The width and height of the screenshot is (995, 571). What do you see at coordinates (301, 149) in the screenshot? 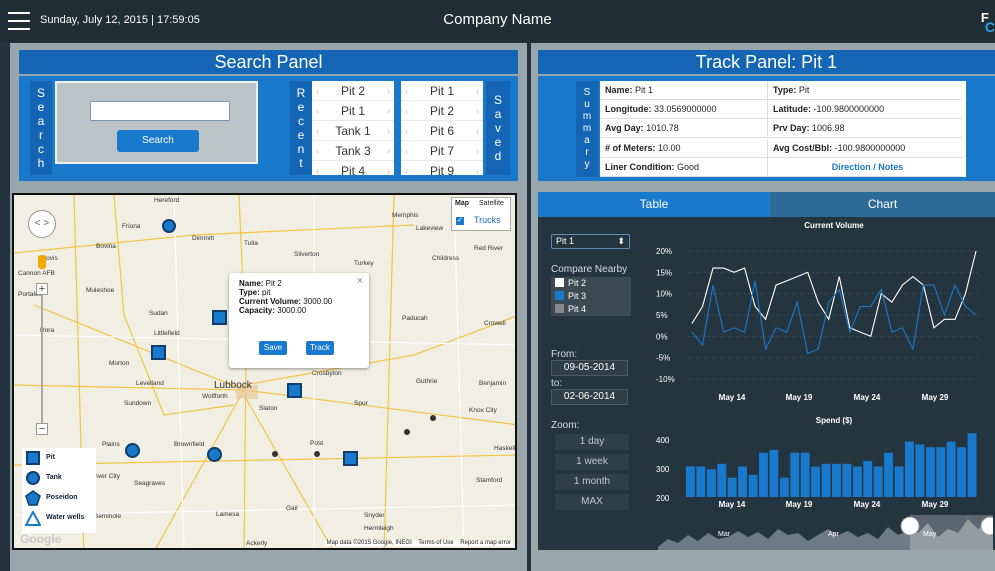
I see `side-letter: n` at bounding box center [301, 149].